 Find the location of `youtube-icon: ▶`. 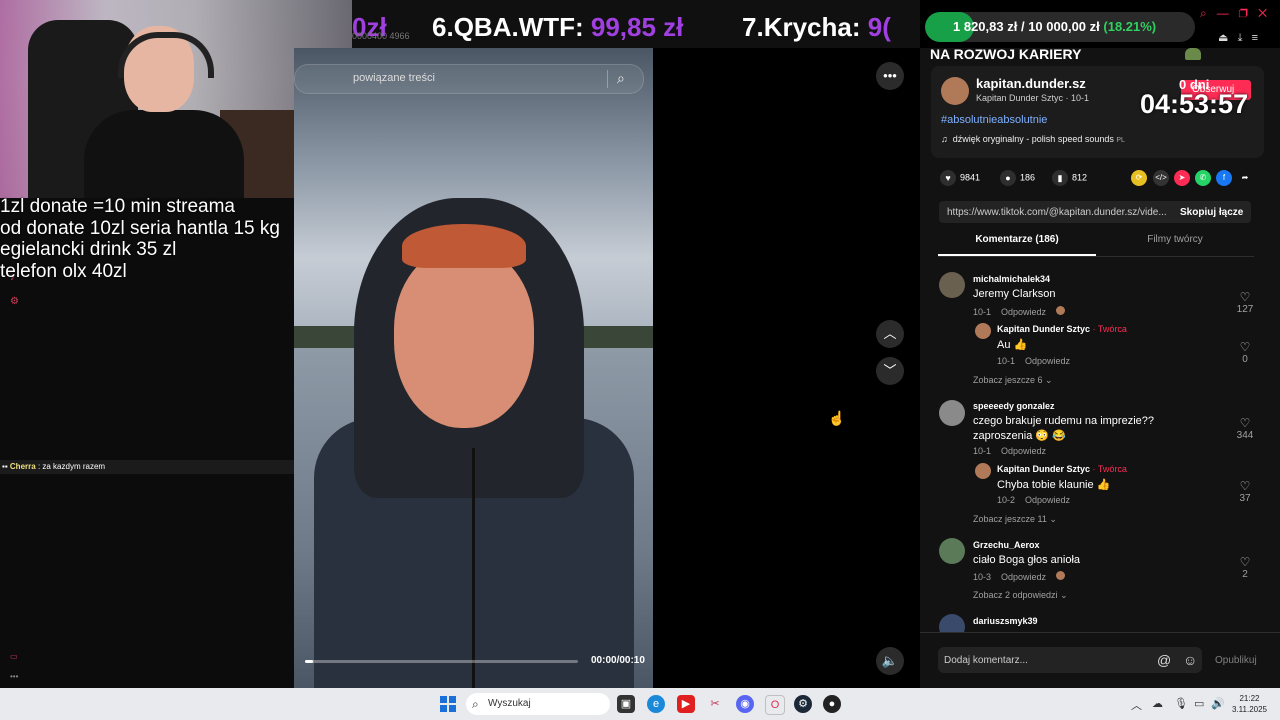

youtube-icon: ▶ is located at coordinates (686, 704).